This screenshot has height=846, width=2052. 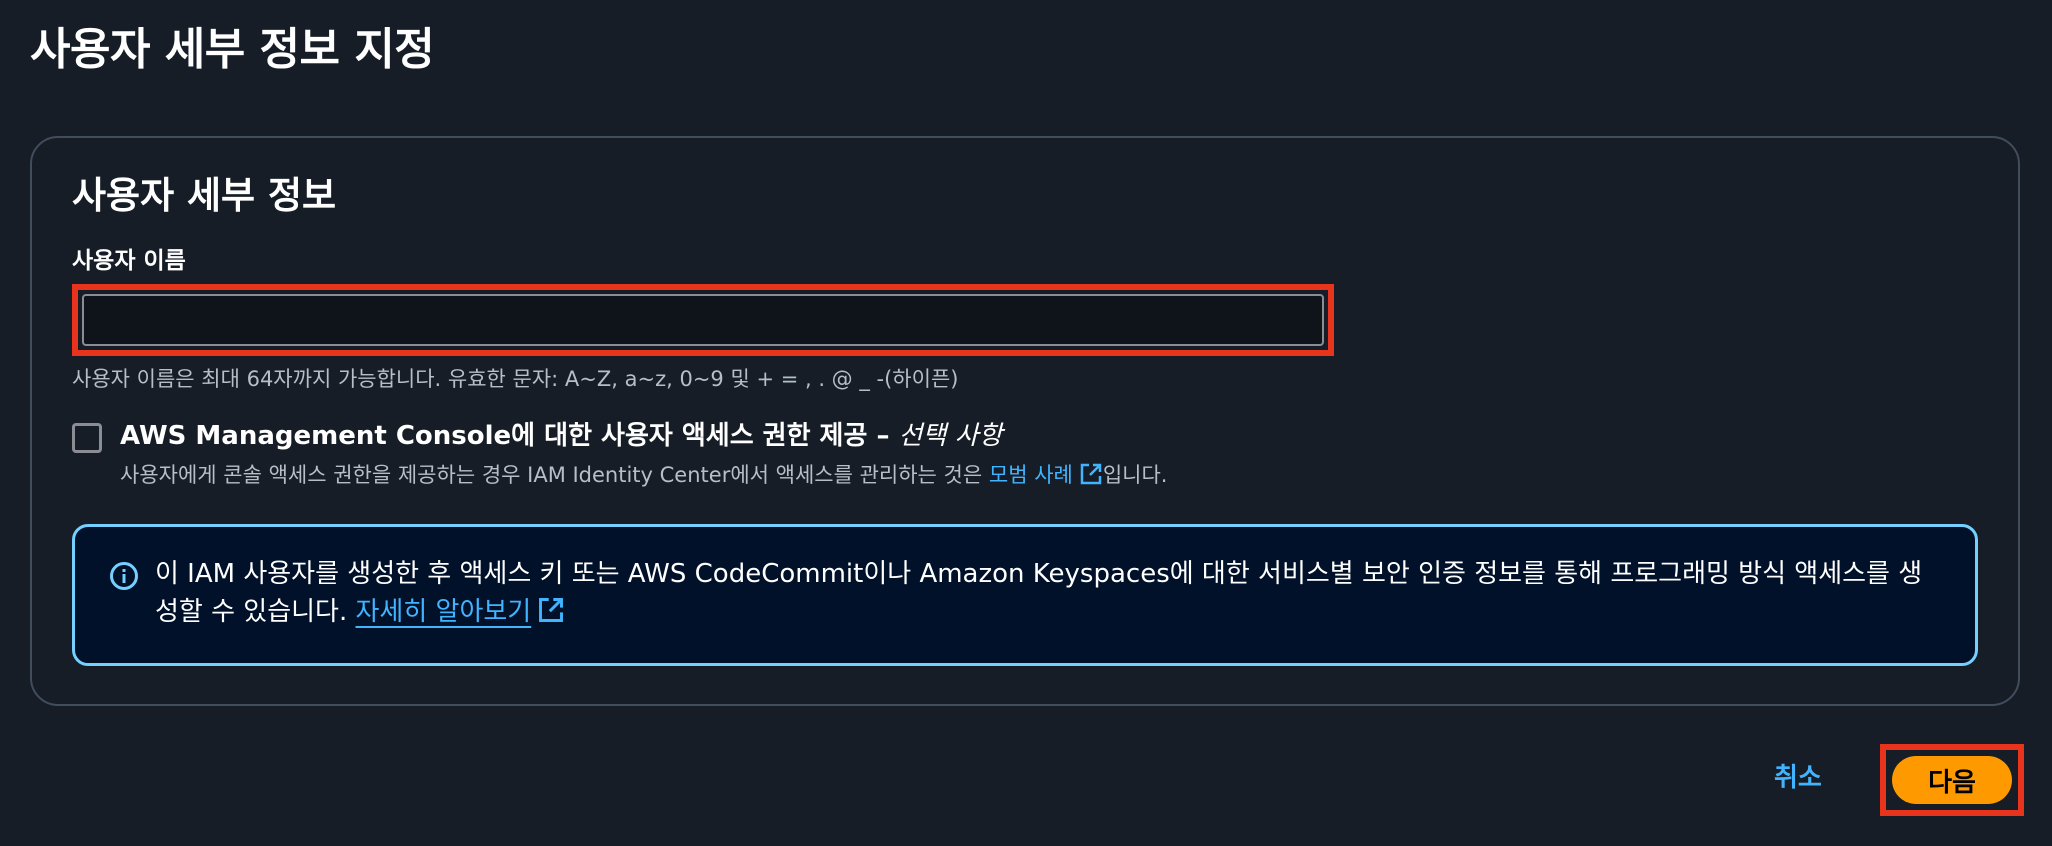 I want to click on username-label: 사용자 이름, so click(x=129, y=261).